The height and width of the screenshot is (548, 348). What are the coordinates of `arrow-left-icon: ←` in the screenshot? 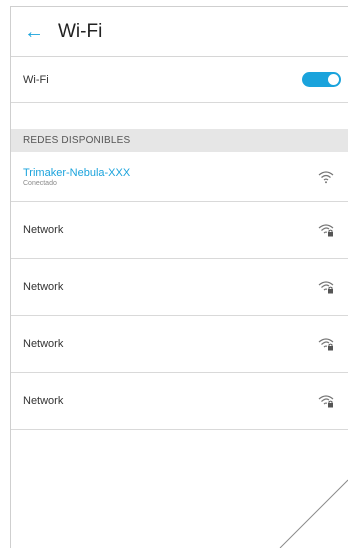 It's located at (34, 32).